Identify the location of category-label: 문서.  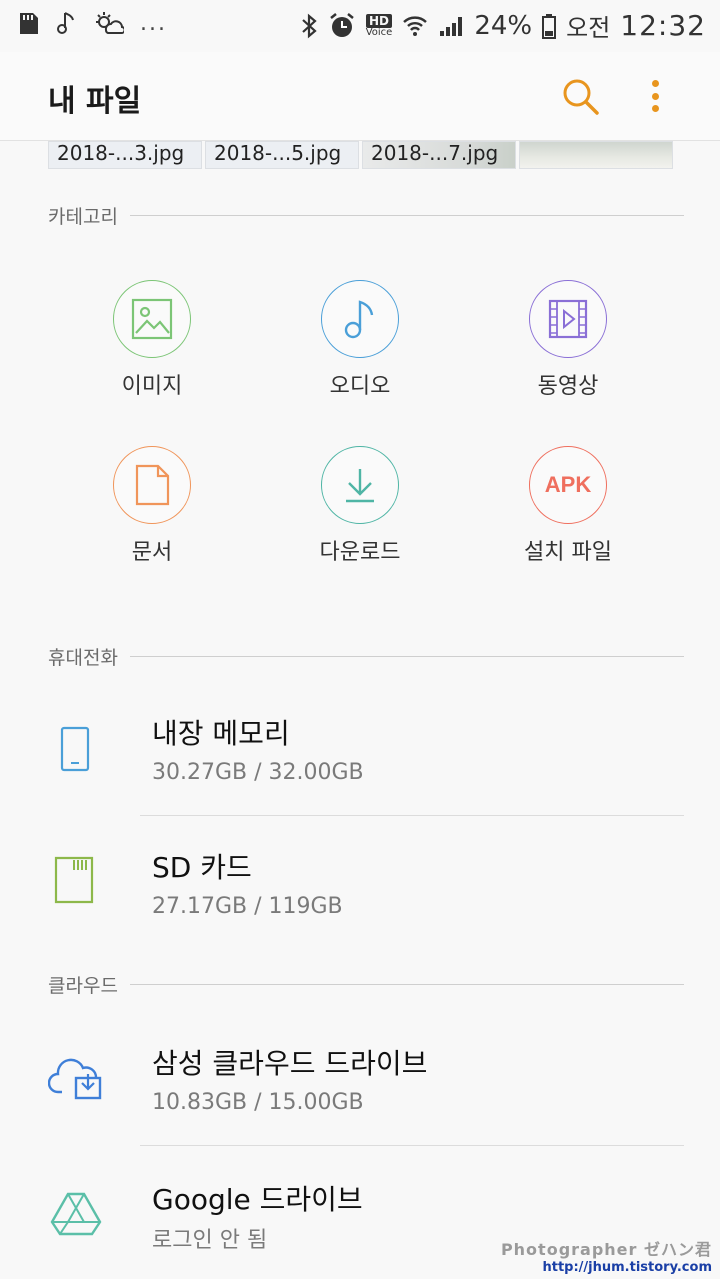
(152, 552).